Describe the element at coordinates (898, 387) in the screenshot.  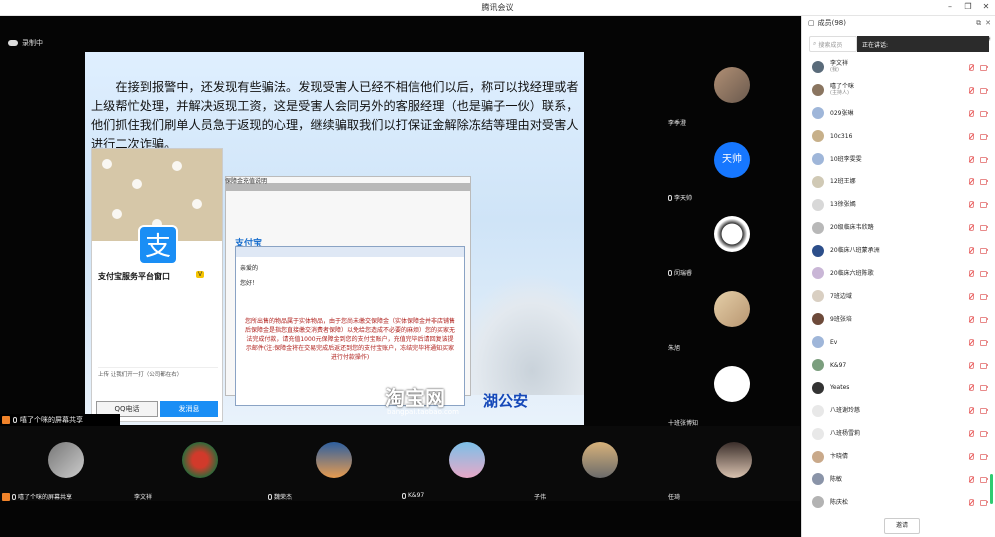
I see `member-row: Yeates` at that location.